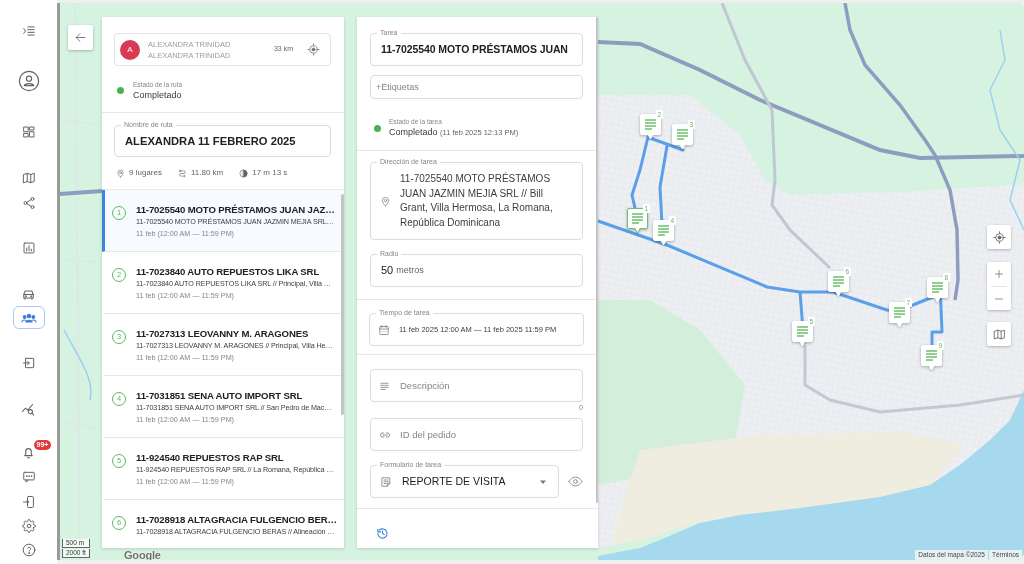 This screenshot has height=564, width=1024. Describe the element at coordinates (384, 329) in the screenshot. I see `calendar-icon` at that location.